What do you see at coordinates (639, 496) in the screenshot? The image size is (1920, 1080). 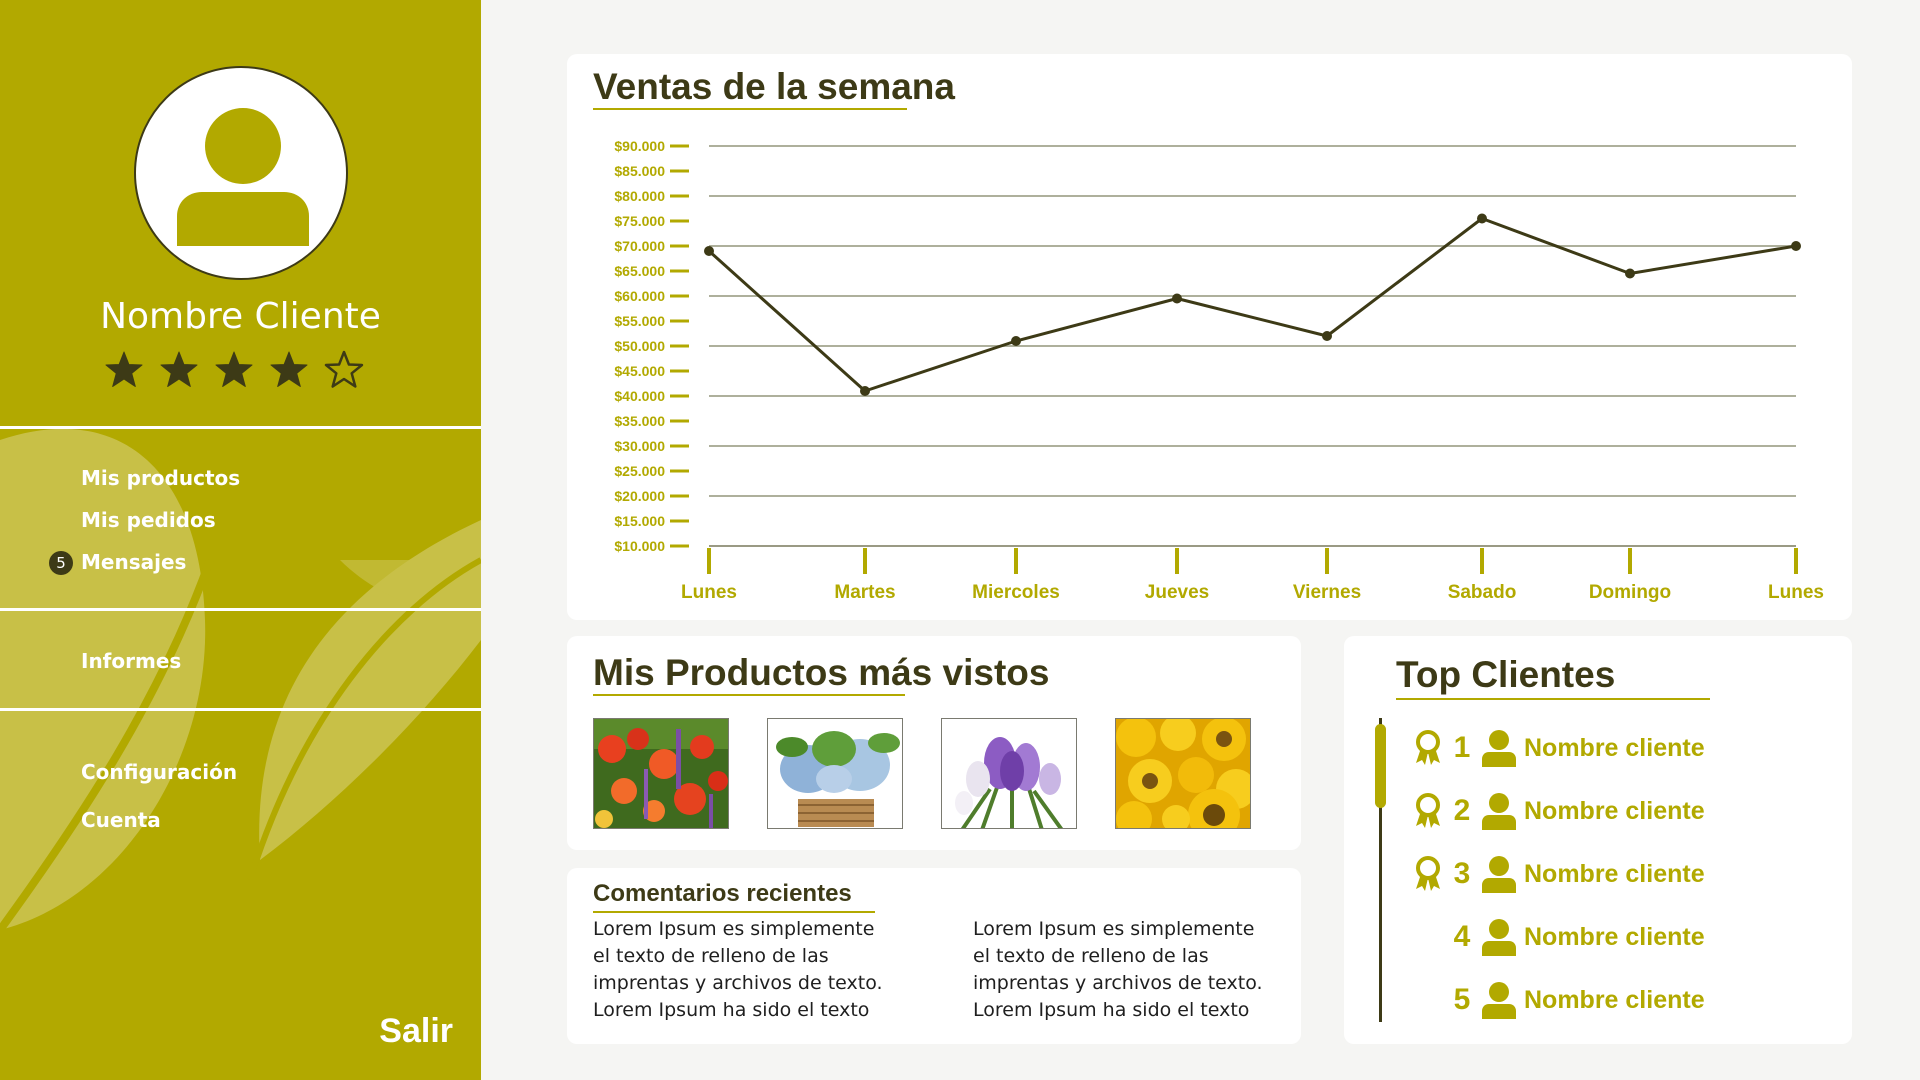 I see `y-tick-label: $20.000` at bounding box center [639, 496].